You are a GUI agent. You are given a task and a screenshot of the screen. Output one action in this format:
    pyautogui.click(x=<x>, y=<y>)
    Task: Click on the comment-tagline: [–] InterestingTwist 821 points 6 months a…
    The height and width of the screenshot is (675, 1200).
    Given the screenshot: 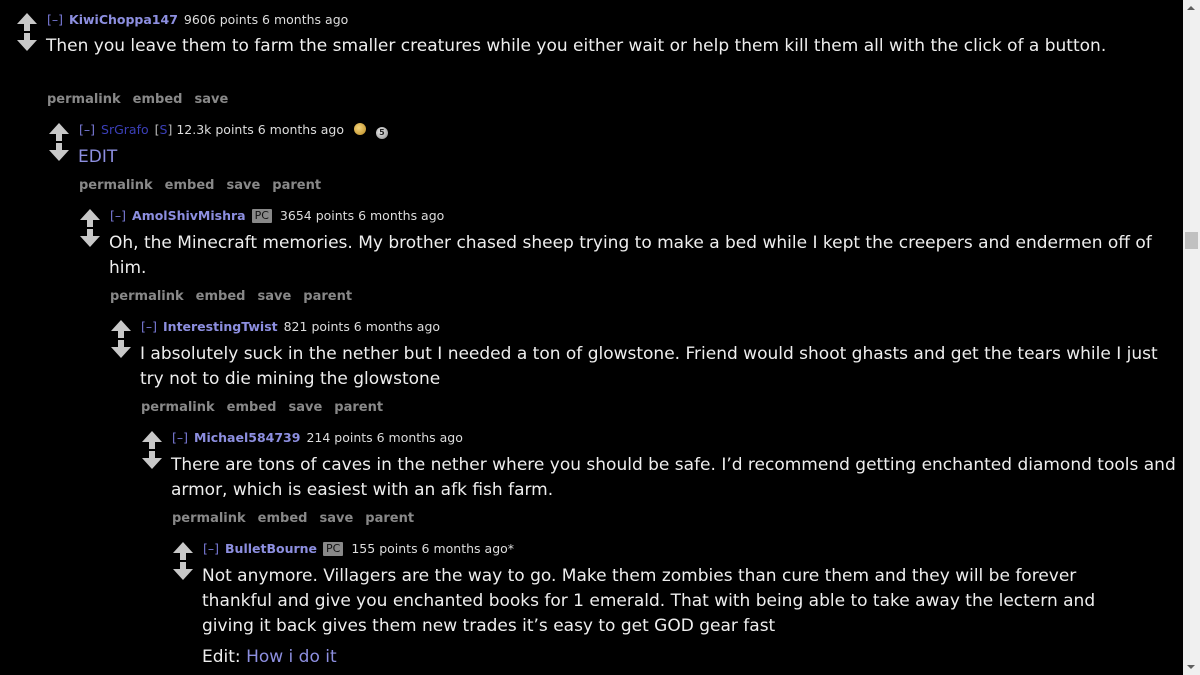 What is the action you would take?
    pyautogui.click(x=290, y=327)
    